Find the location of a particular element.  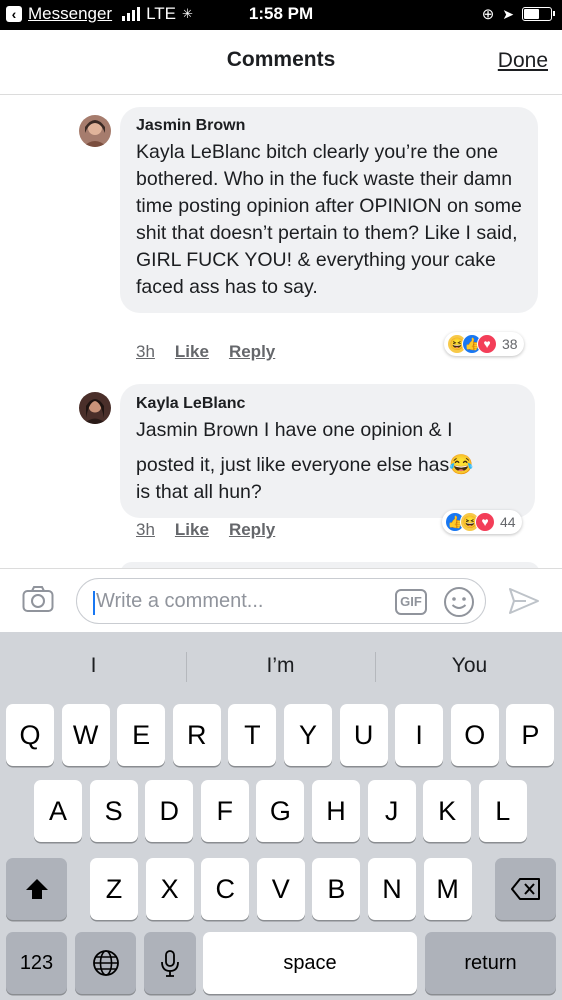

numbers-key: 123 is located at coordinates (36, 963).